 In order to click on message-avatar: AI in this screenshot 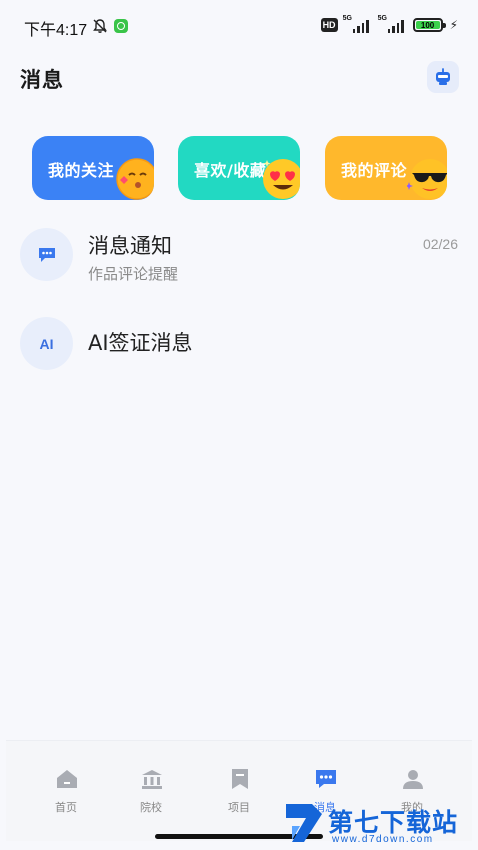, I will do `click(46, 343)`.